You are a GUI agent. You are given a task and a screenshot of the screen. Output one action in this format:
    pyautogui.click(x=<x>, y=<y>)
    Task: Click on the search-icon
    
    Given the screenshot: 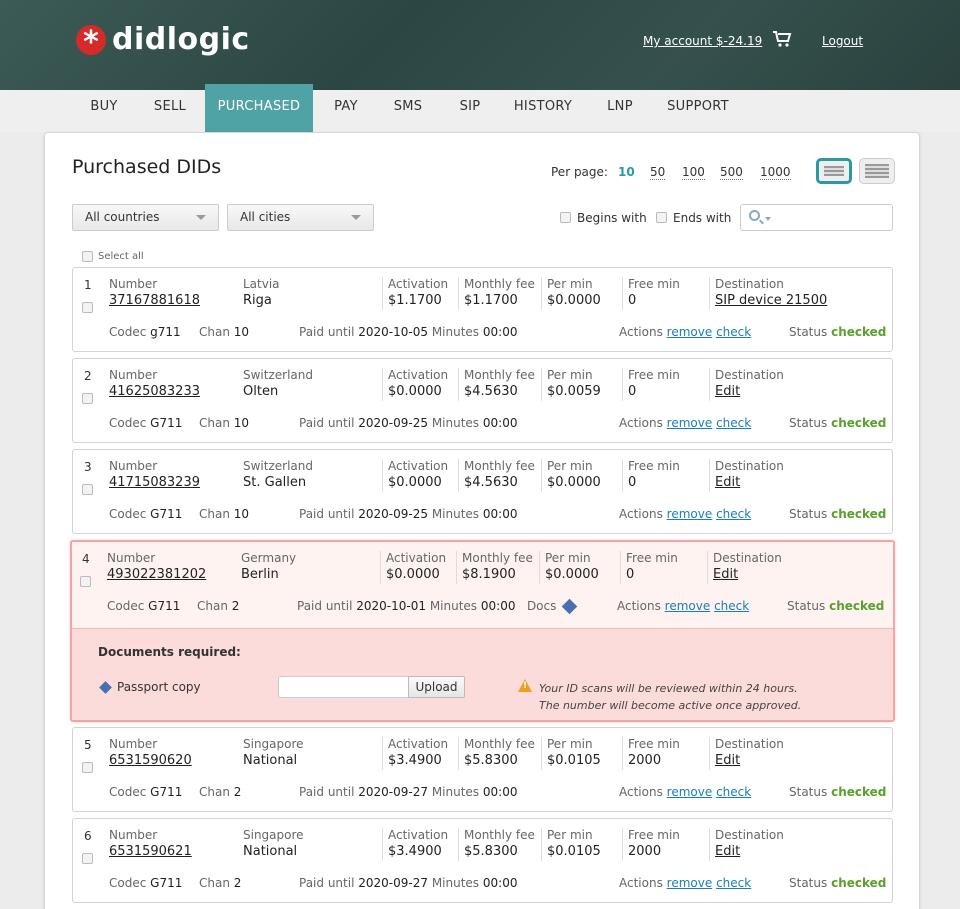 What is the action you would take?
    pyautogui.click(x=754, y=215)
    